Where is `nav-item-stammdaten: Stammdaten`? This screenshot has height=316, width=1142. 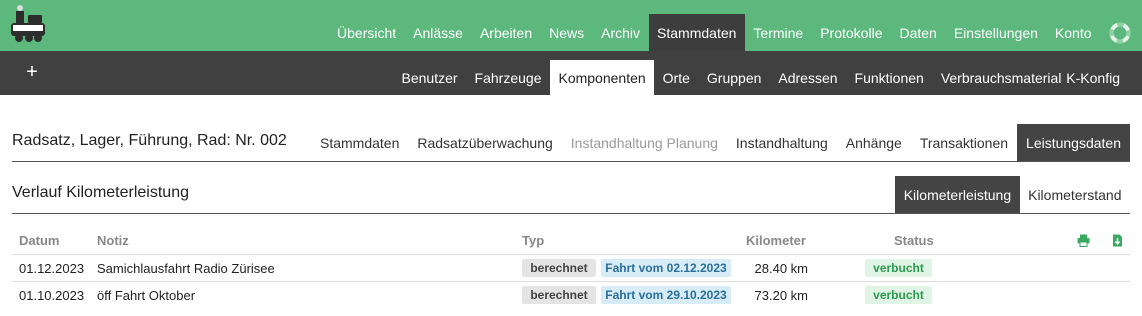
nav-item-stammdaten: Stammdaten is located at coordinates (696, 32).